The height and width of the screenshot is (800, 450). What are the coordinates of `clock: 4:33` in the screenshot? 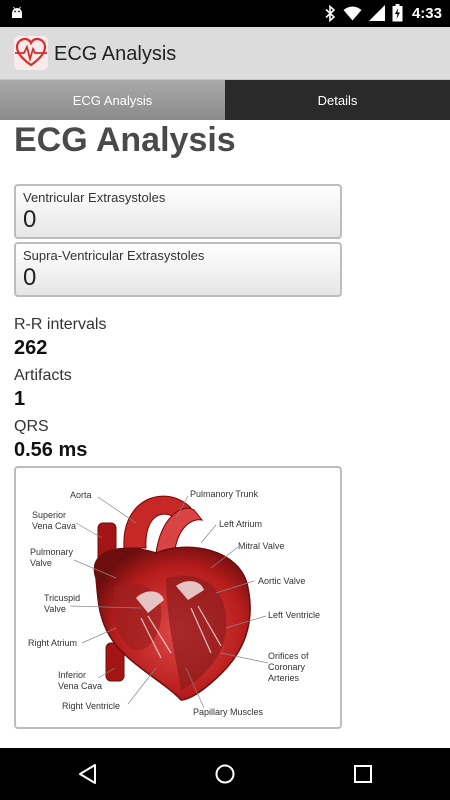 It's located at (426, 13).